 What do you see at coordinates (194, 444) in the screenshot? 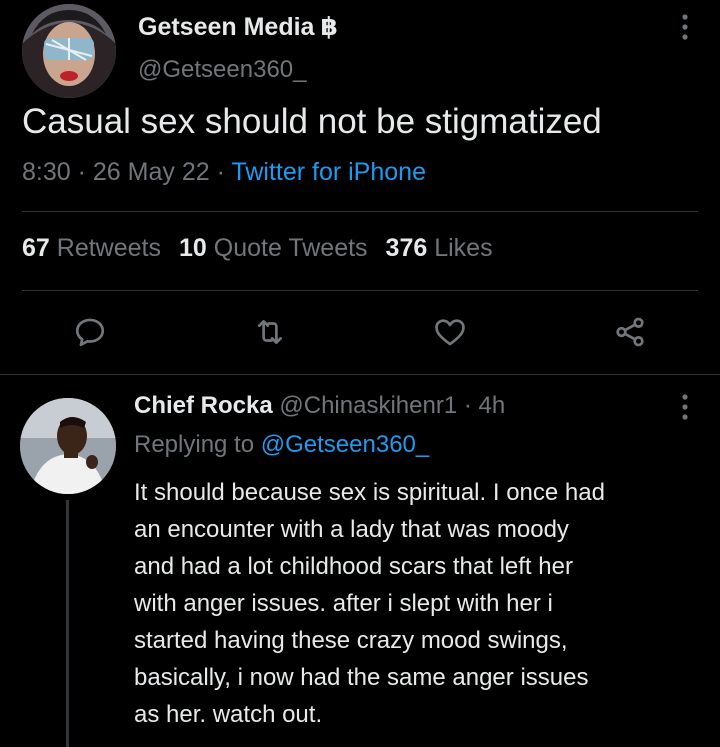
I see `replying-to-label: Replying to` at bounding box center [194, 444].